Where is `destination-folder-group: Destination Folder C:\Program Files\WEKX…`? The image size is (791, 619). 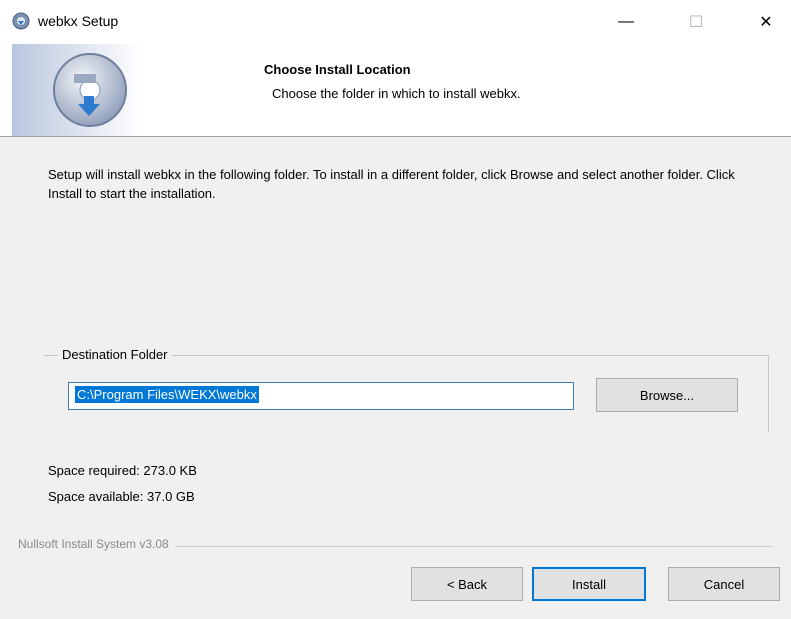
destination-folder-group: Destination Folder C:\Program Files\WEKX… is located at coordinates (406, 389).